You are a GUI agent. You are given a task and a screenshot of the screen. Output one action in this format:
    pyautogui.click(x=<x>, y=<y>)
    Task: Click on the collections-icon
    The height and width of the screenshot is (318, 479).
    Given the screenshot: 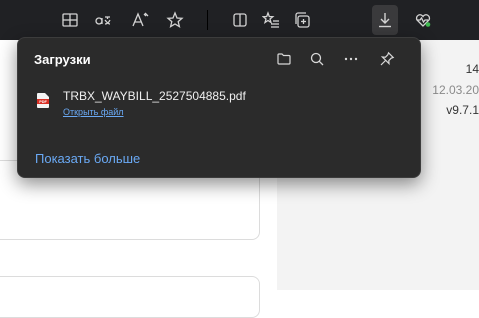 What is the action you would take?
    pyautogui.click(x=303, y=20)
    